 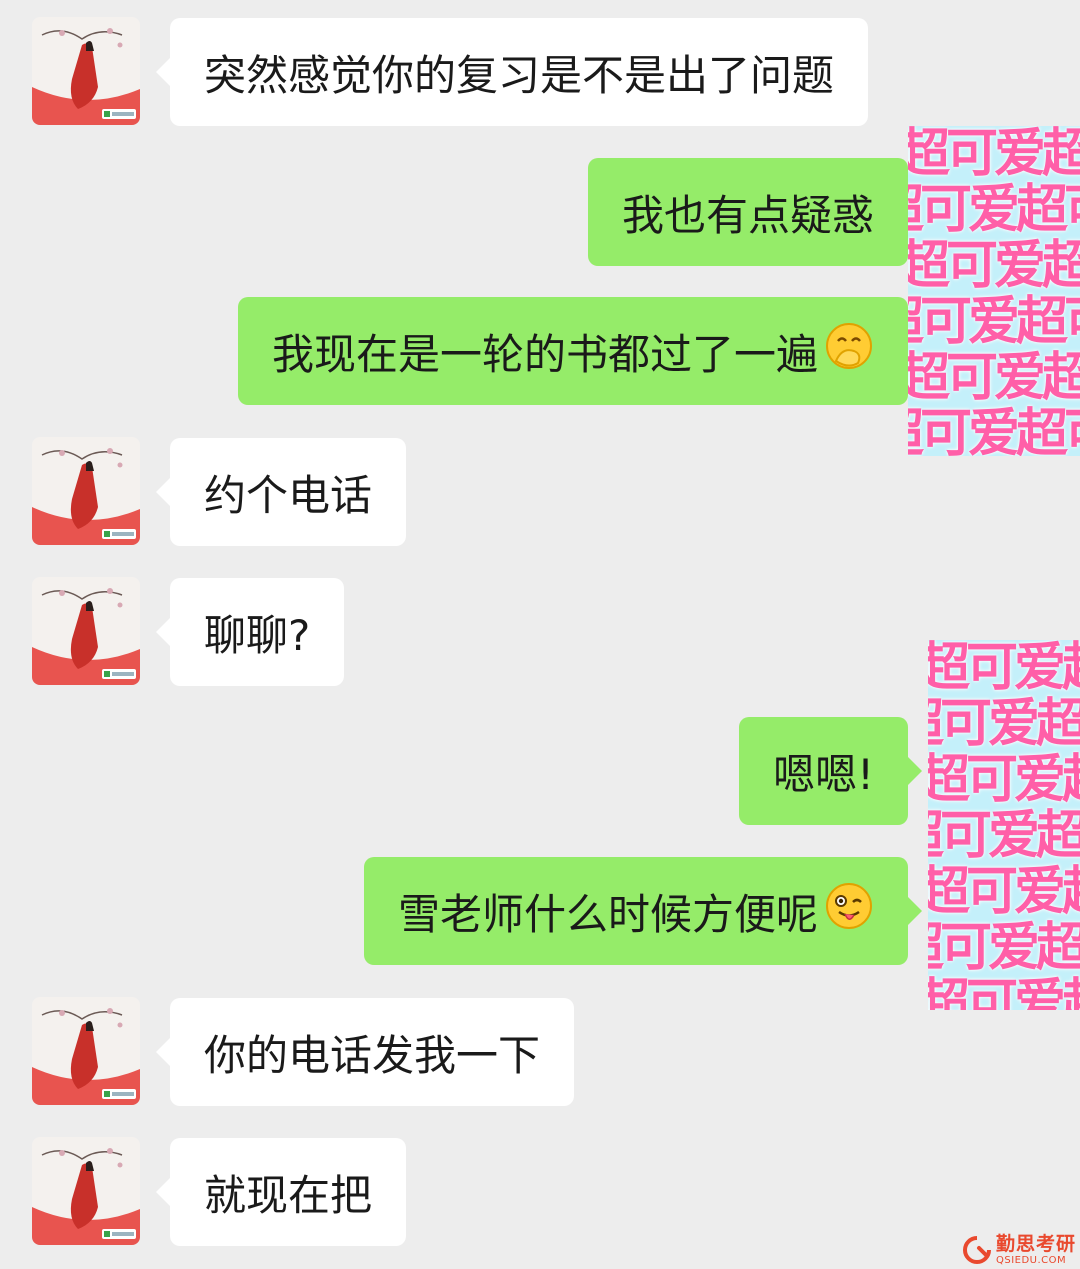 I want to click on message-bubble-outgoing: 雪老师什么时候方便呢, so click(x=643, y=911).